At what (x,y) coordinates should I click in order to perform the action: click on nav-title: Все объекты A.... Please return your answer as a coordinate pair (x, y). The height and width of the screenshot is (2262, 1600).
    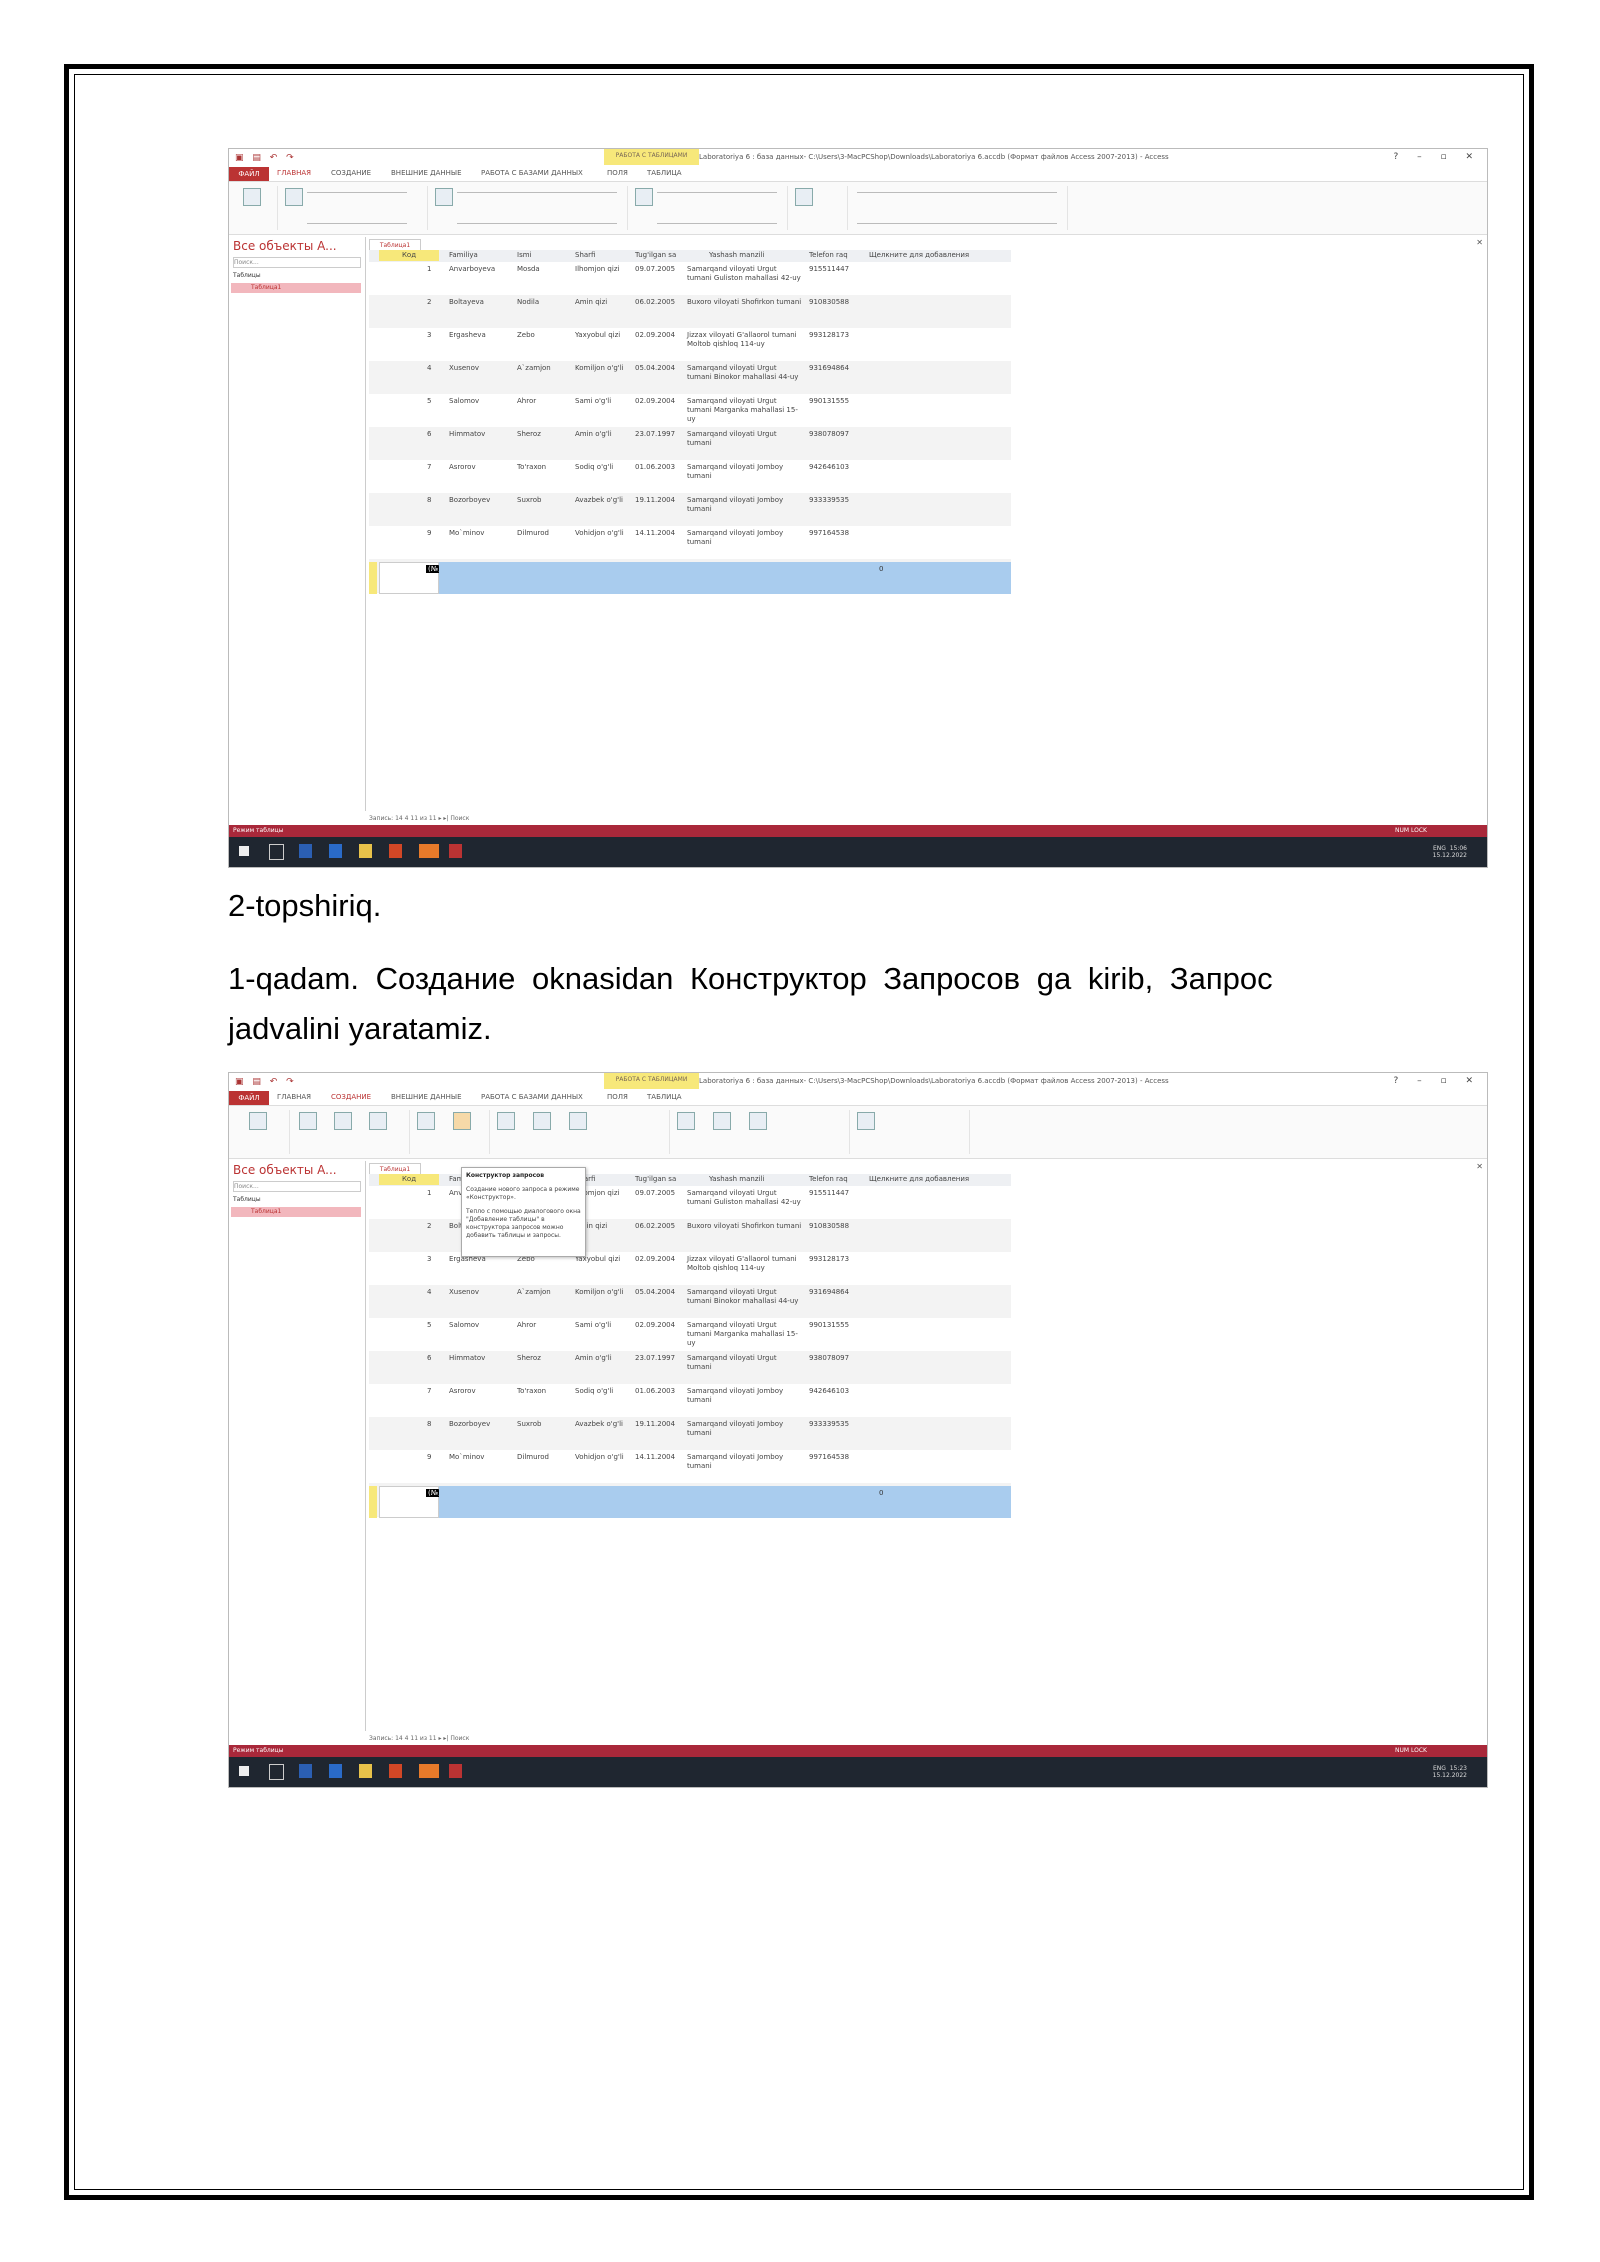
    Looking at the image, I should click on (285, 246).